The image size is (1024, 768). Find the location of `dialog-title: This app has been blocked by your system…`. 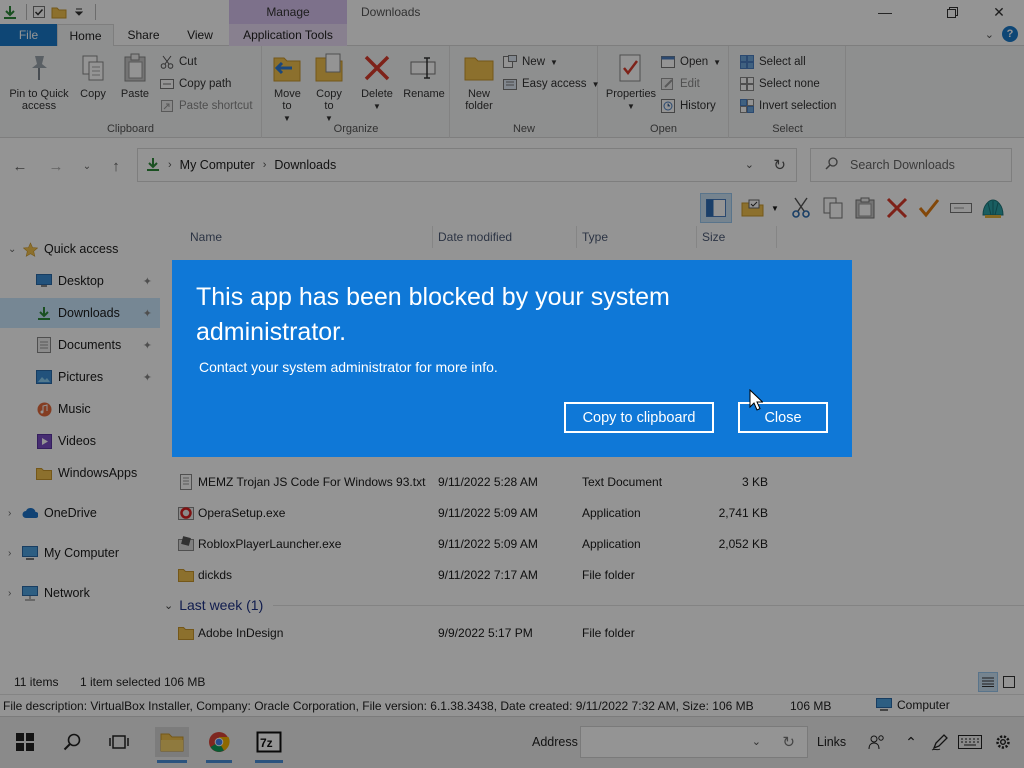

dialog-title: This app has been blocked by your system… is located at coordinates (433, 314).